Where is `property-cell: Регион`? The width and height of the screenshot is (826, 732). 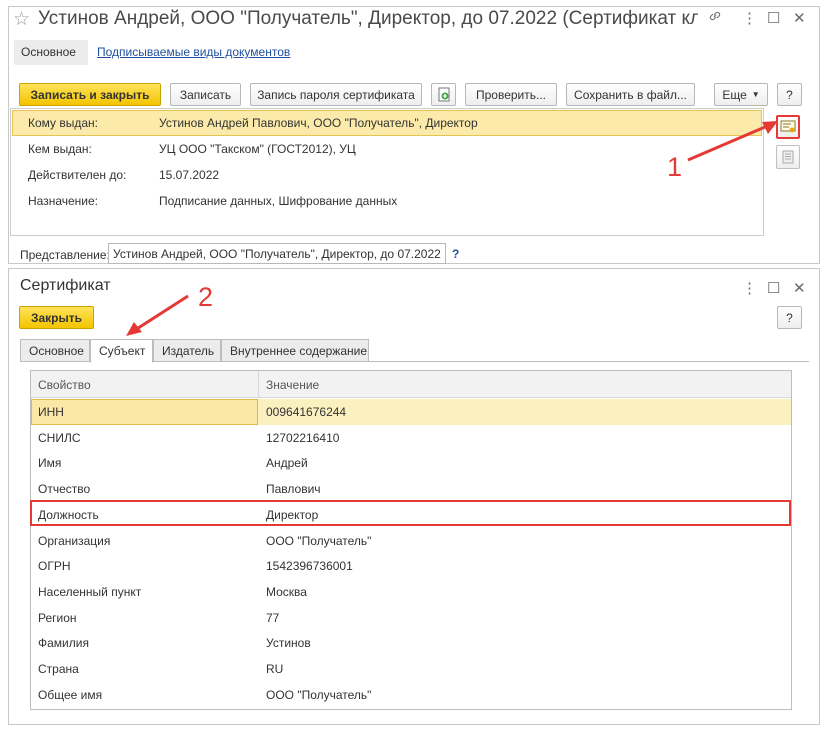 property-cell: Регион is located at coordinates (57, 617).